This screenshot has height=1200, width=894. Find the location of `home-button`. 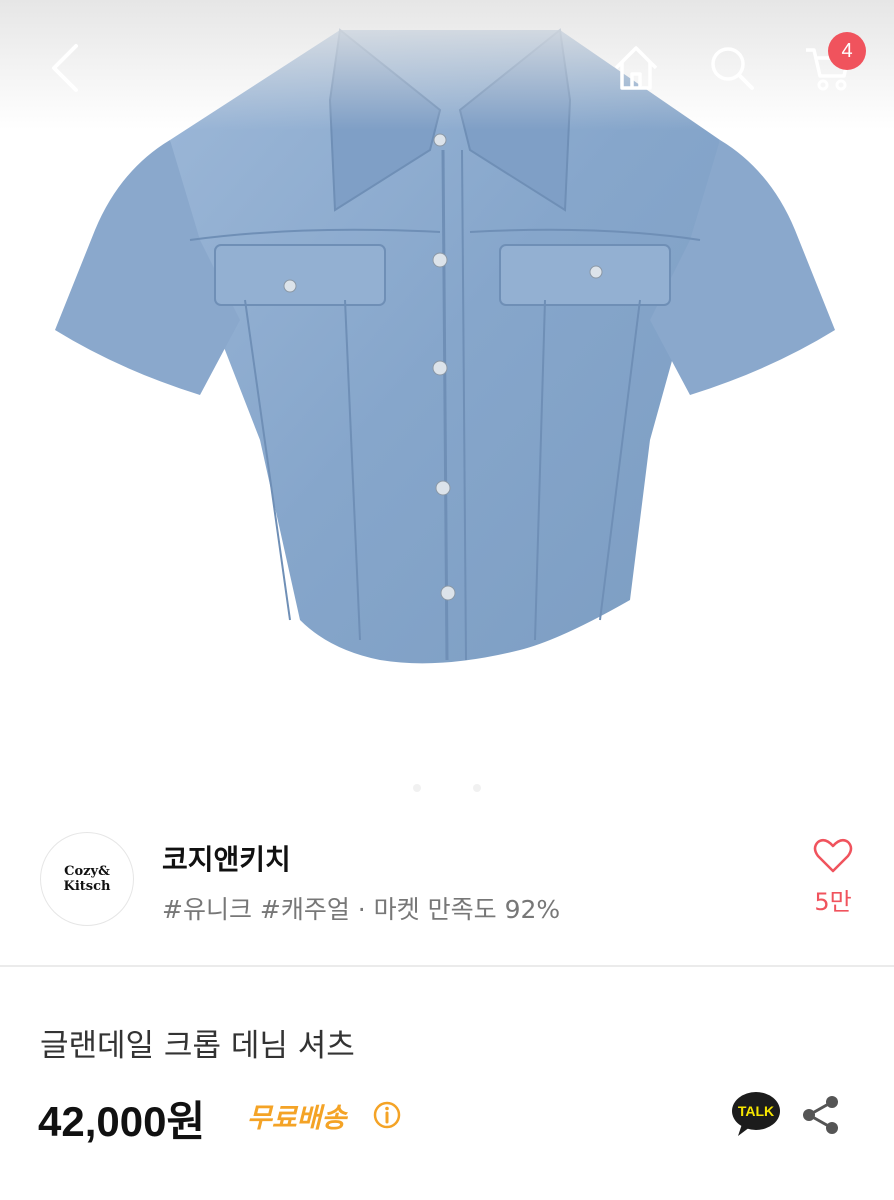

home-button is located at coordinates (636, 68).